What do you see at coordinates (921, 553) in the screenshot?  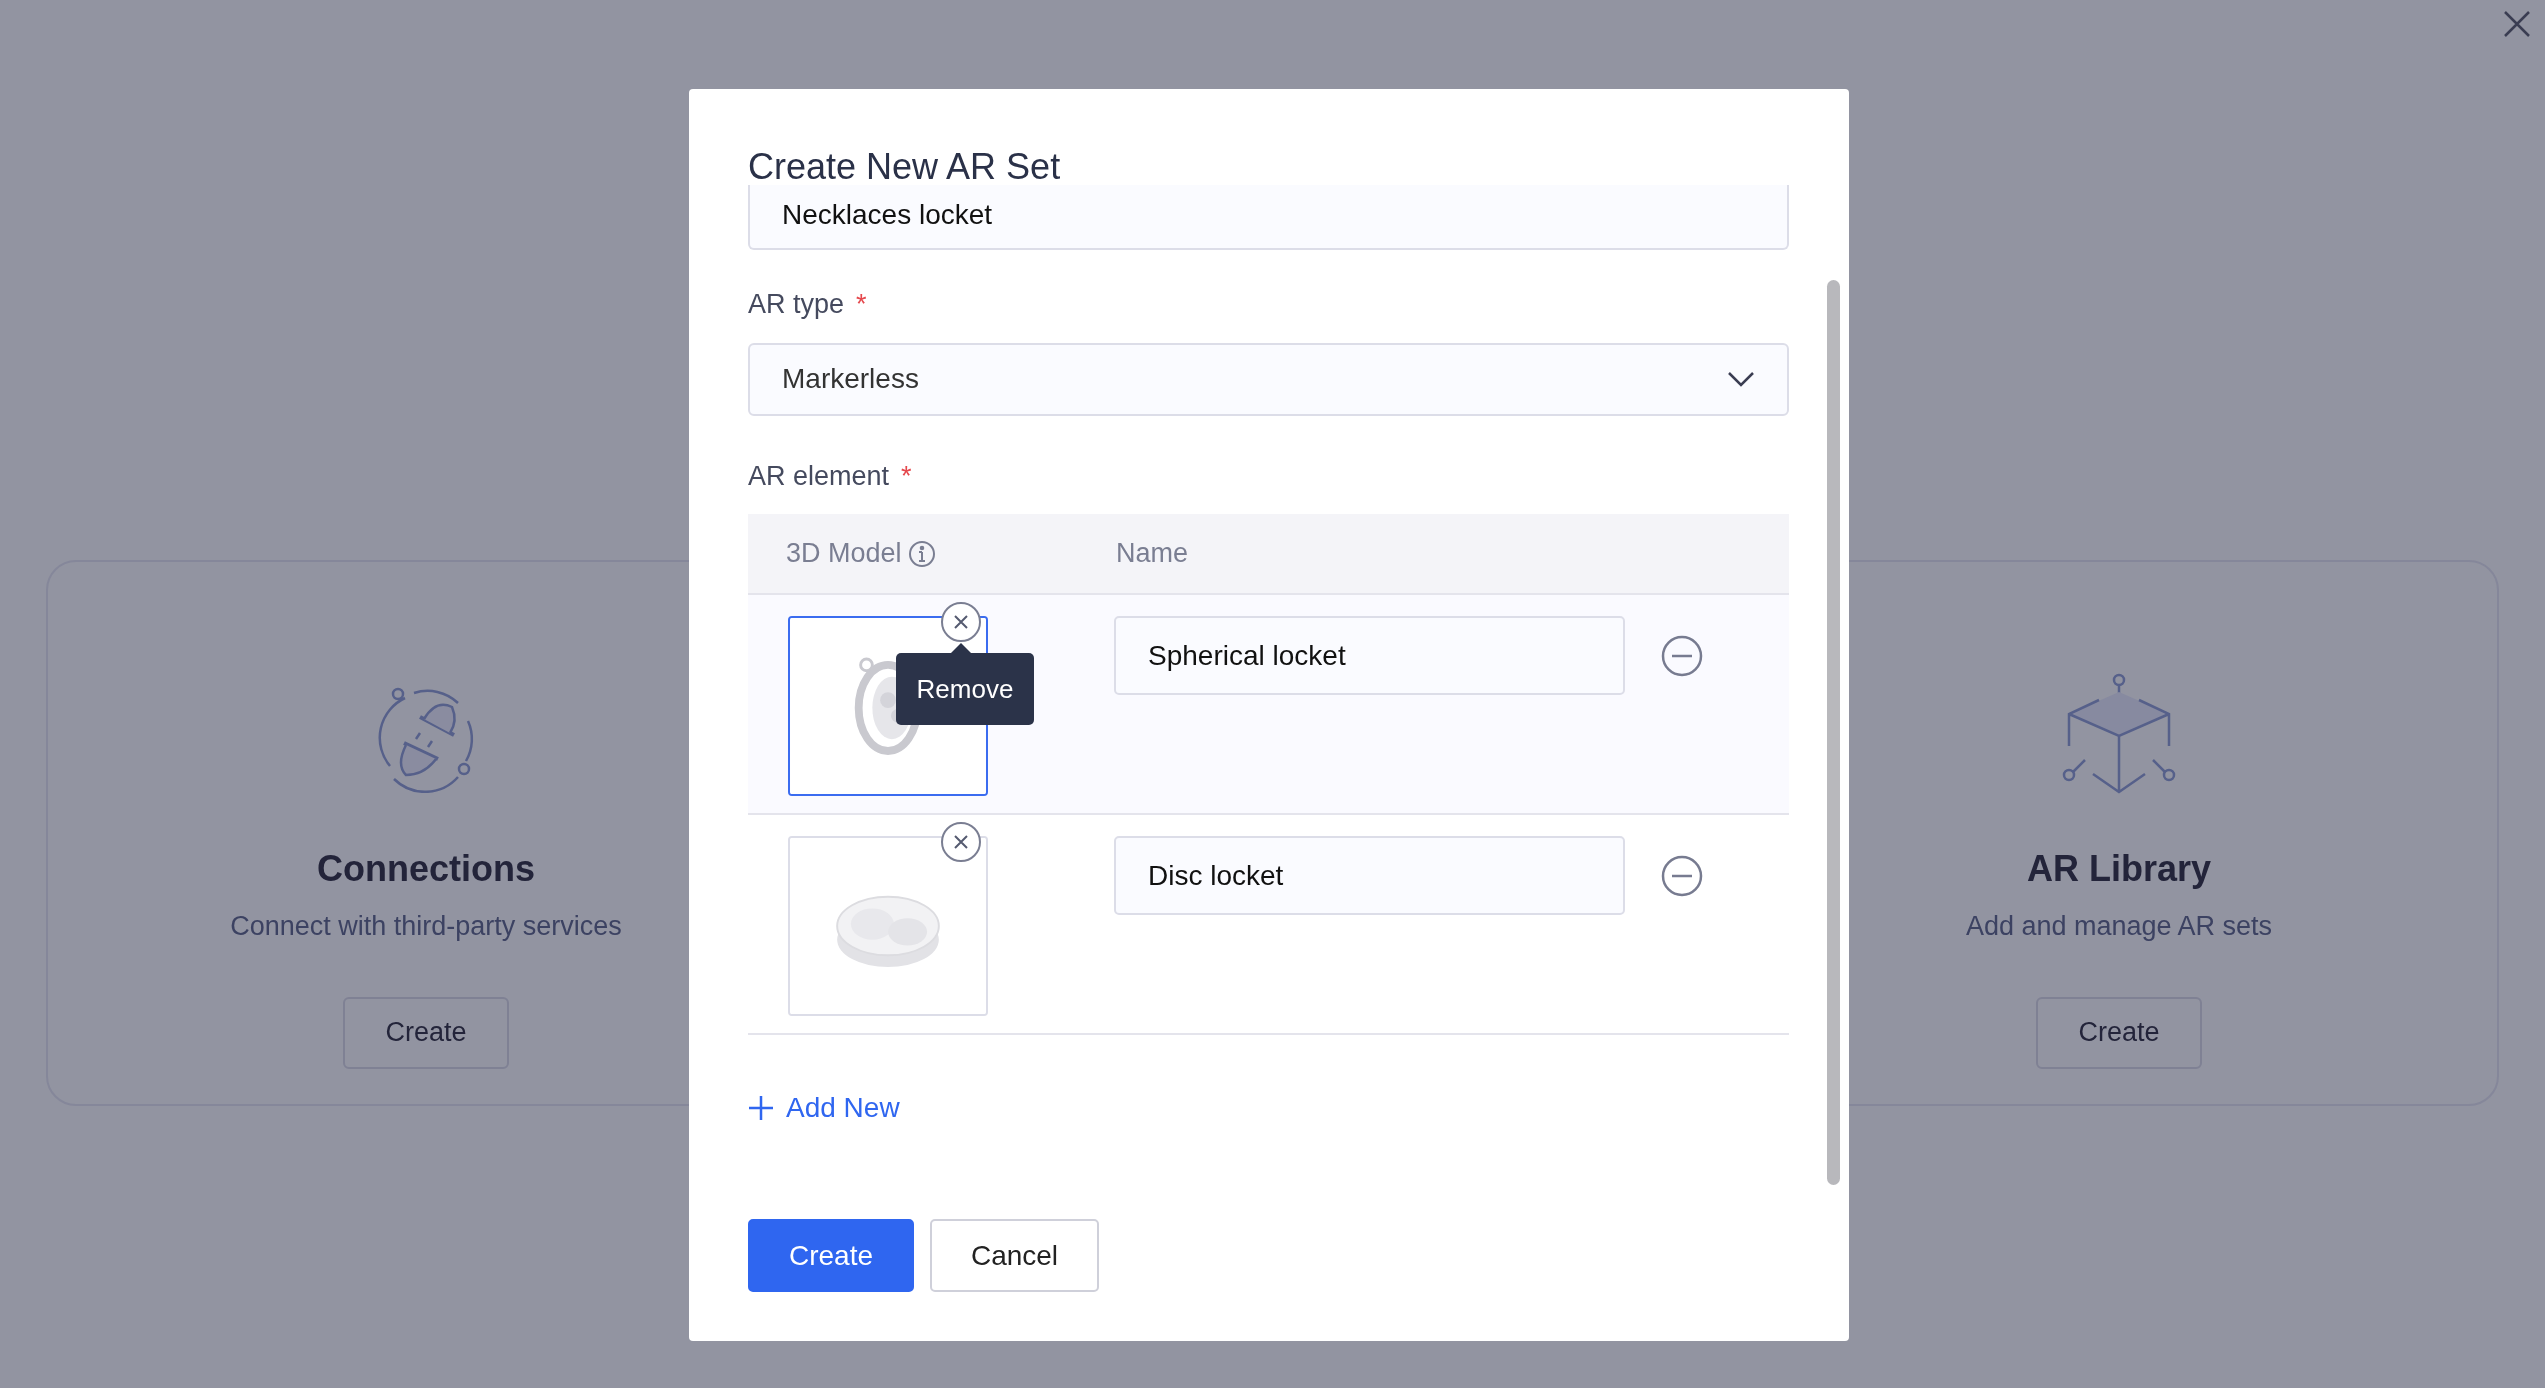 I see `info-icon` at bounding box center [921, 553].